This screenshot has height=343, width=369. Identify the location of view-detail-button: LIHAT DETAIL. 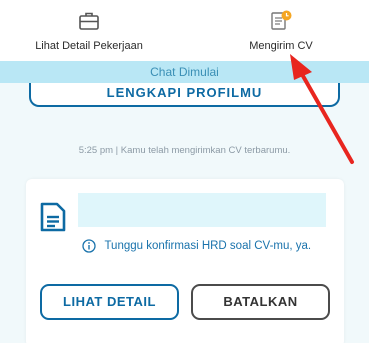
(109, 302).